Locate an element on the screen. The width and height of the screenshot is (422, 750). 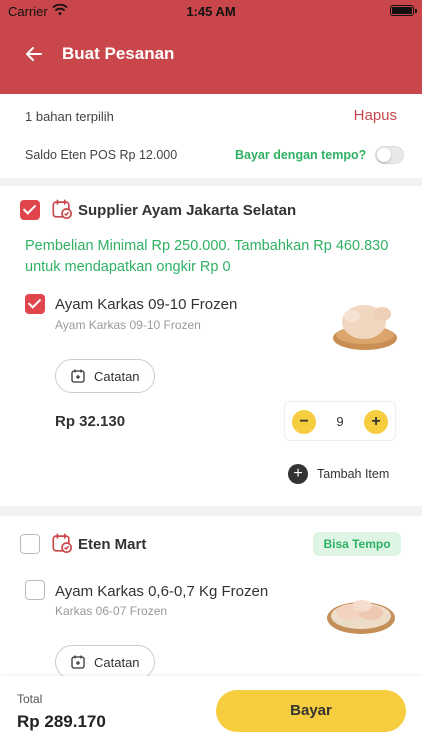
total-value: Rp 289.170 is located at coordinates (61, 721).